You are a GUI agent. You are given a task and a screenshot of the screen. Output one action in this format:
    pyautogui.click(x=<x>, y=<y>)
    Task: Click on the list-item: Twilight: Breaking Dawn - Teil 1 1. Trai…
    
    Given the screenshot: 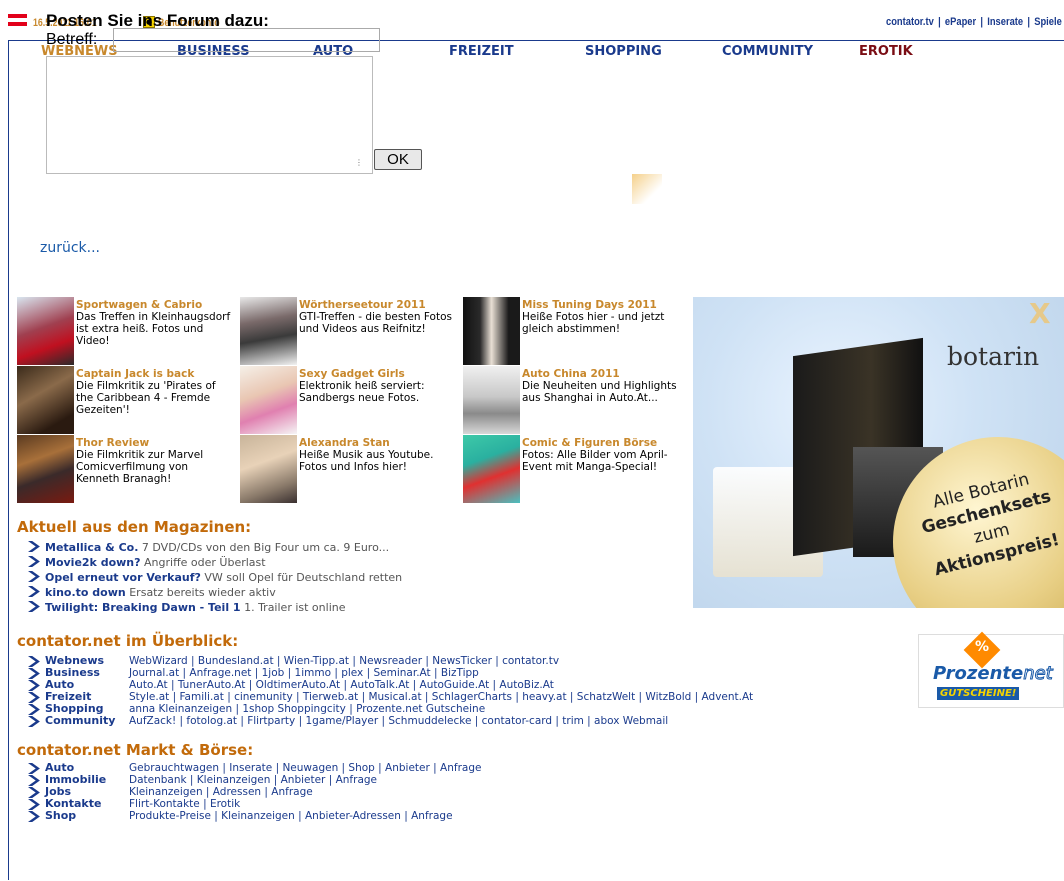 What is the action you would take?
    pyautogui.click(x=186, y=607)
    